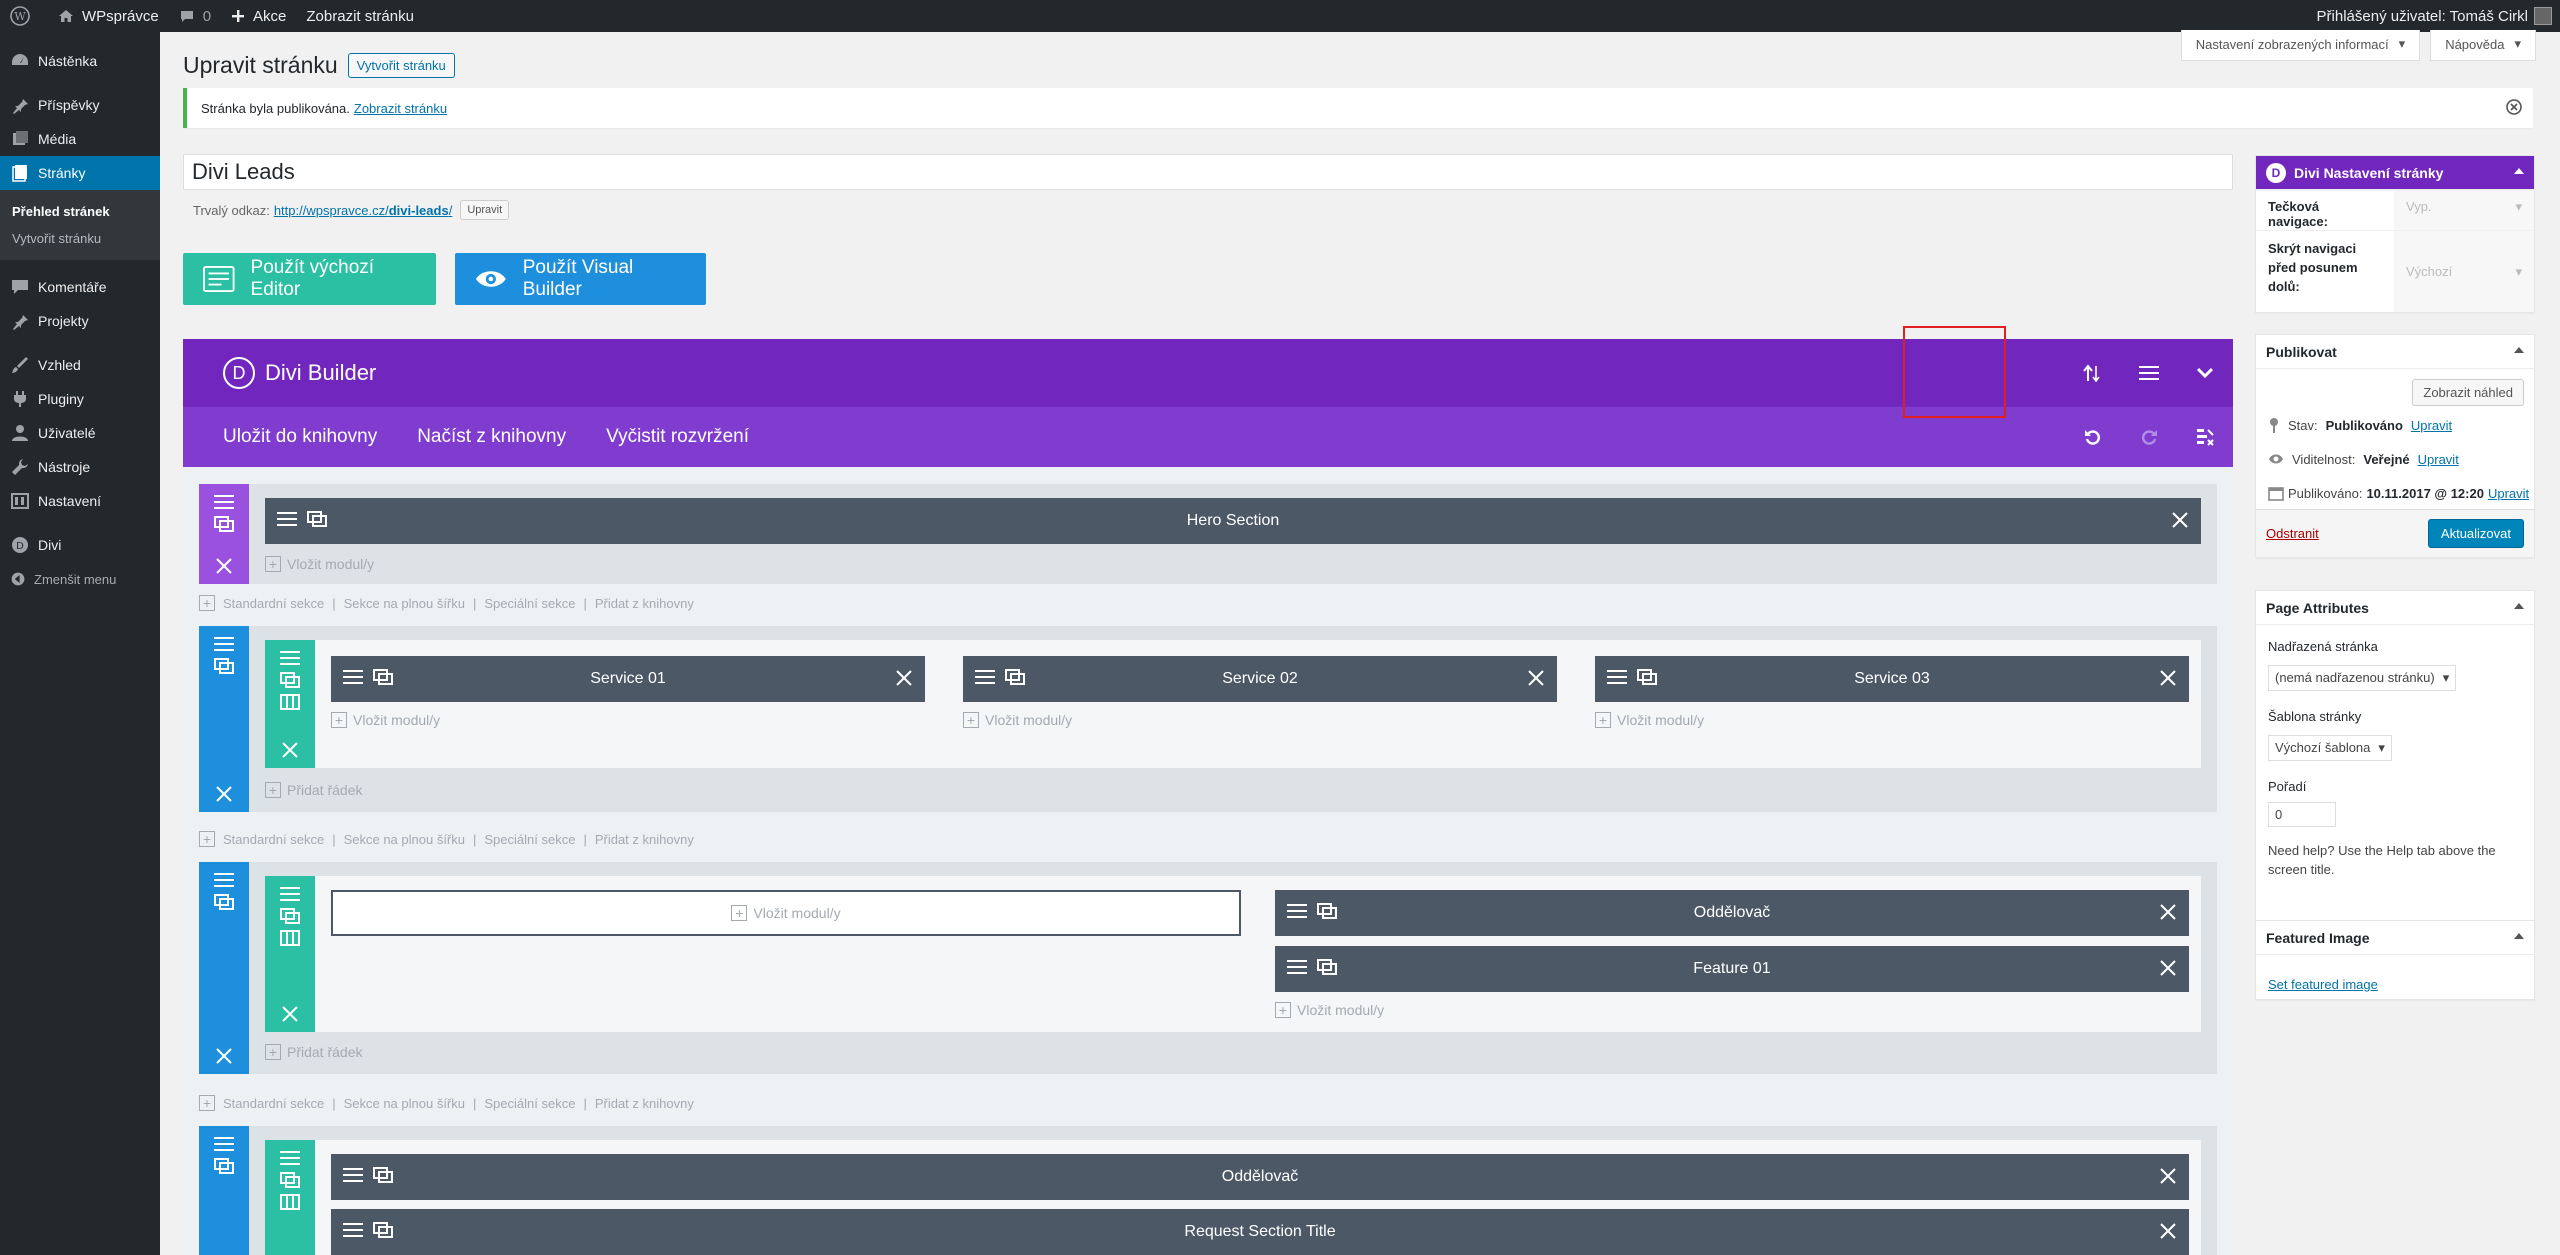  Describe the element at coordinates (485, 210) in the screenshot. I see `permalink-edit-button: Upravit` at that location.